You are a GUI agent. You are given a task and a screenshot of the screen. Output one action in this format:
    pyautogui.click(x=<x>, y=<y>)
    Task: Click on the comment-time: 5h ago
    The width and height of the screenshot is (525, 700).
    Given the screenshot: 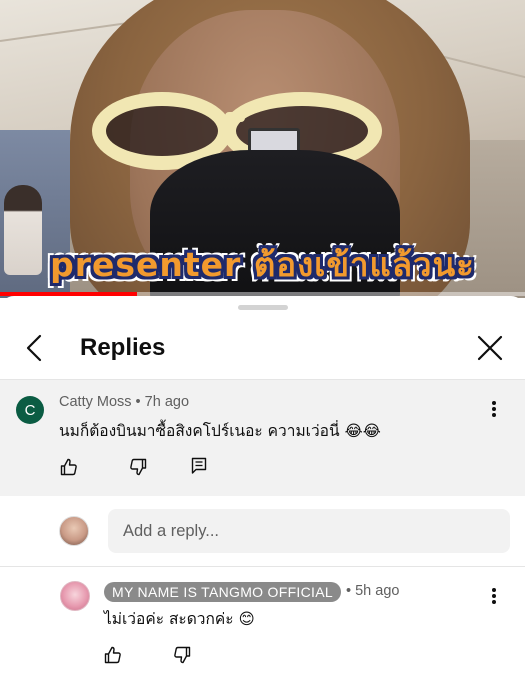 What is the action you would take?
    pyautogui.click(x=377, y=591)
    